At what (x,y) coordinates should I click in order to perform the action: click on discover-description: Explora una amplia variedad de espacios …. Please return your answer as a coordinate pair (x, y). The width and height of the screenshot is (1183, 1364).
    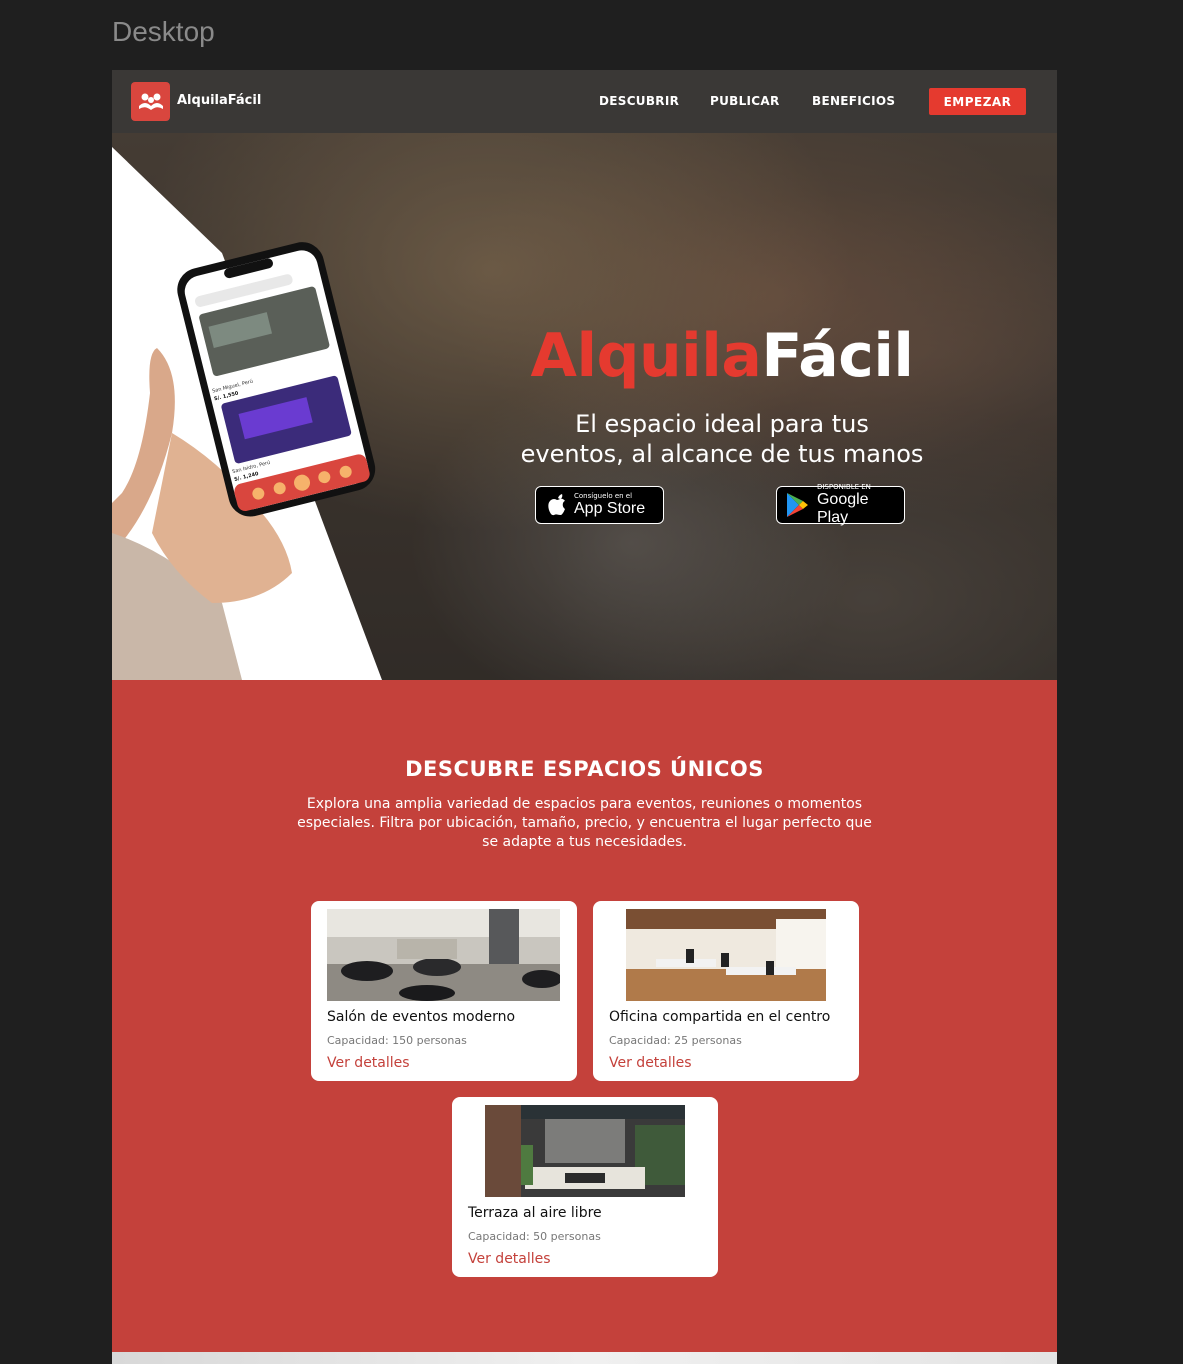
    Looking at the image, I should click on (584, 823).